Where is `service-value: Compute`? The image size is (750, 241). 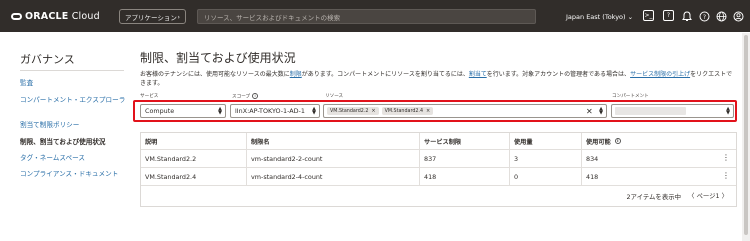
service-value: Compute is located at coordinates (160, 111).